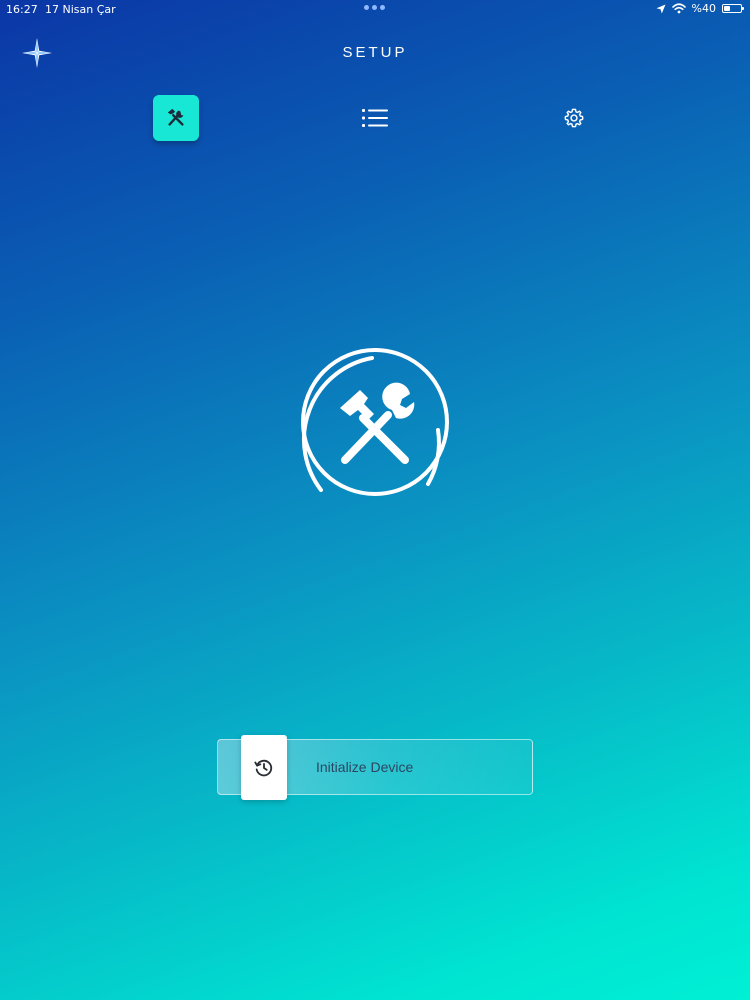 The width and height of the screenshot is (750, 1000). I want to click on gear-icon, so click(574, 118).